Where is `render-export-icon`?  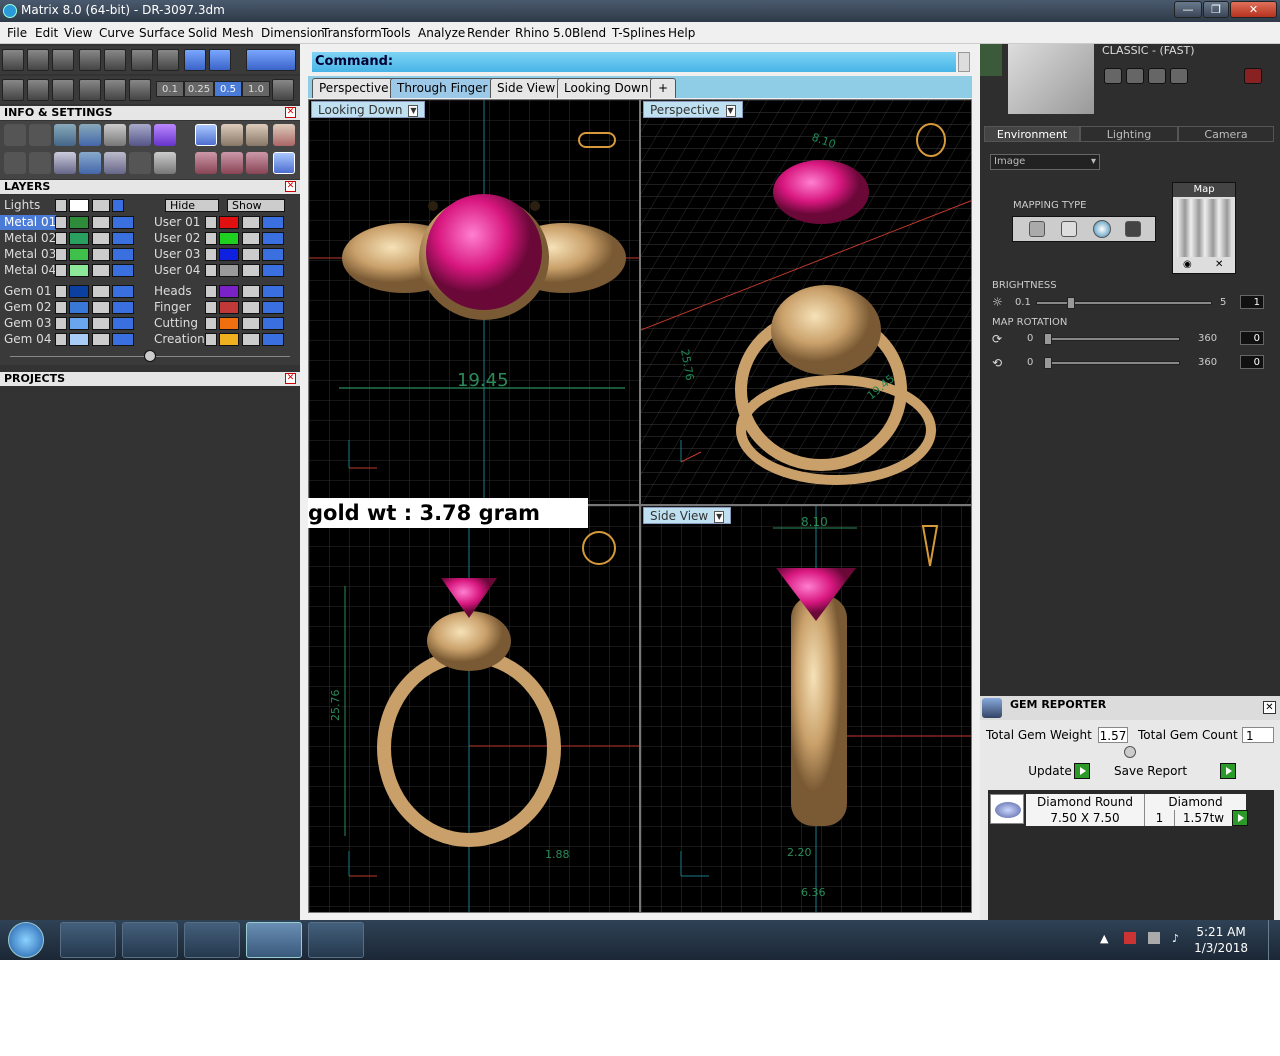 render-export-icon is located at coordinates (1157, 76).